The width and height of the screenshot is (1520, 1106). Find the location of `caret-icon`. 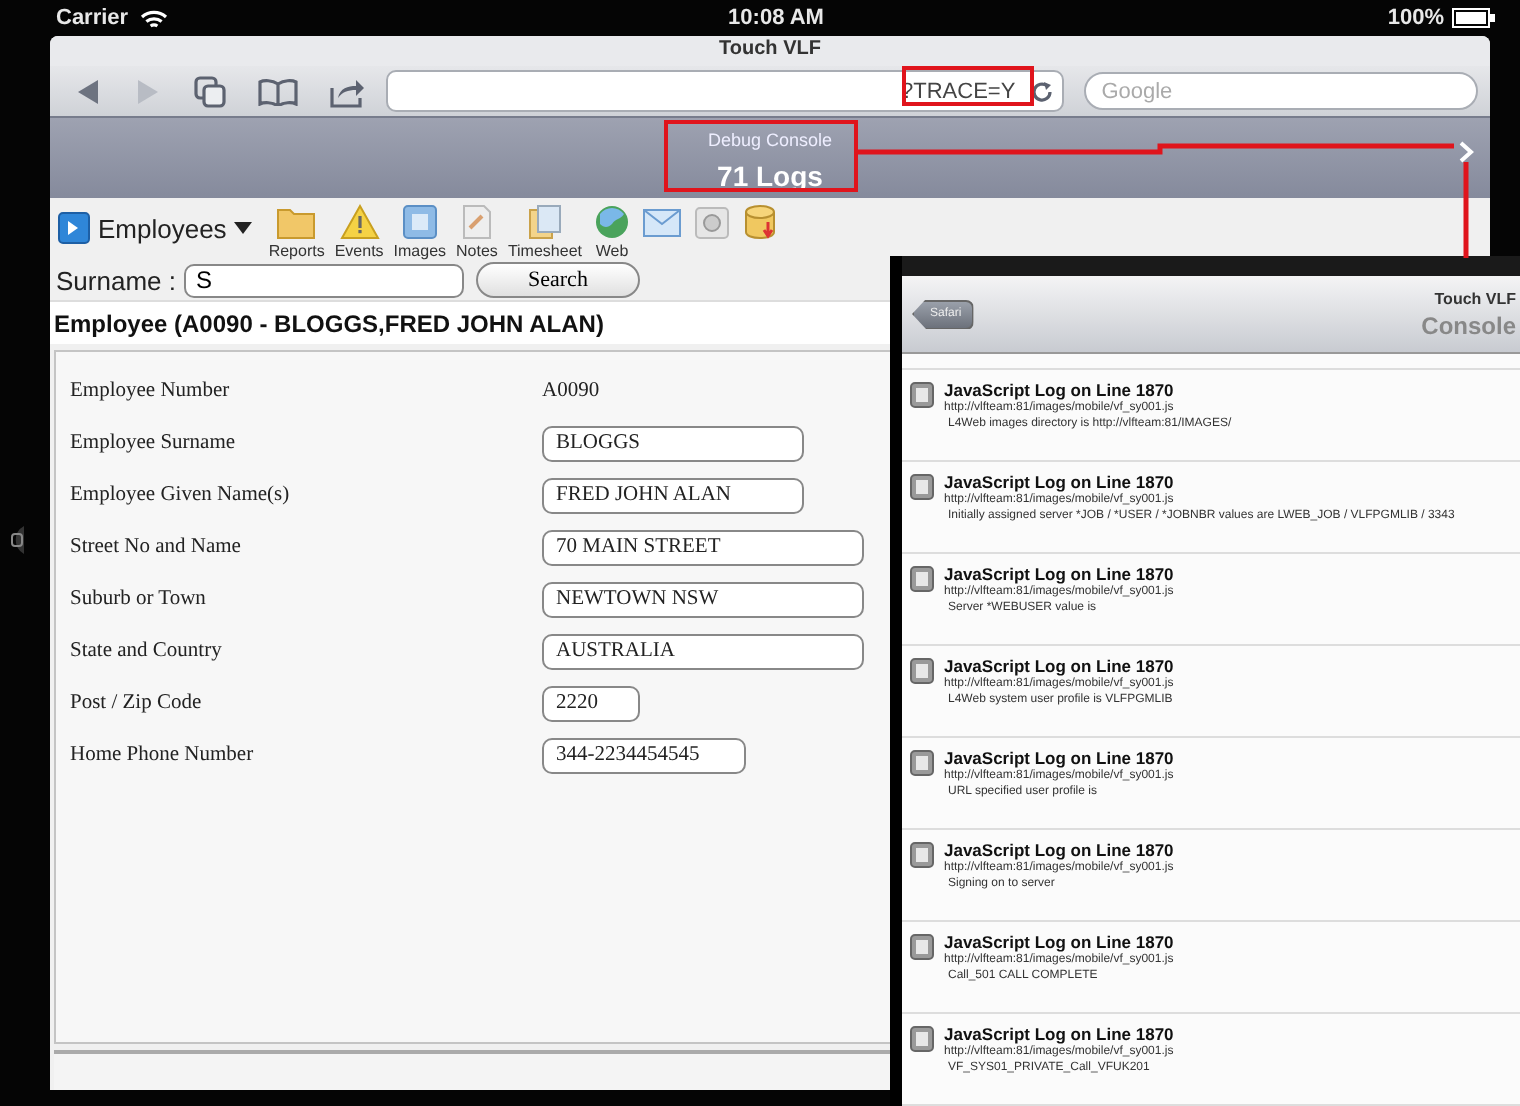

caret-icon is located at coordinates (243, 228).